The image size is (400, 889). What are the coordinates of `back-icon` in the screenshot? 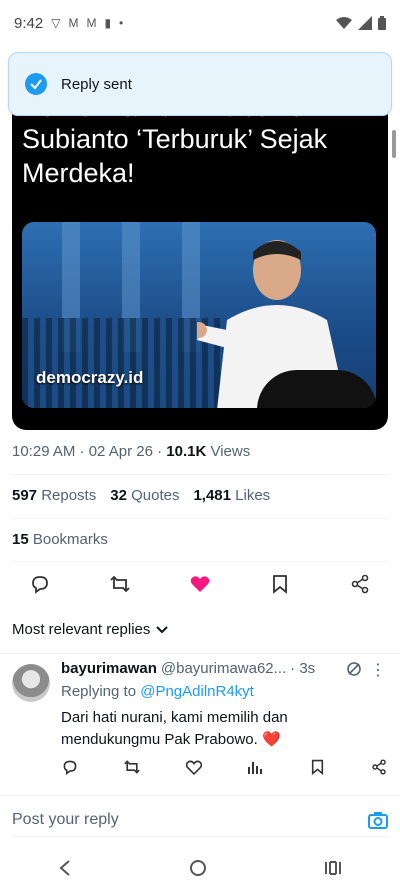 It's located at (65, 867).